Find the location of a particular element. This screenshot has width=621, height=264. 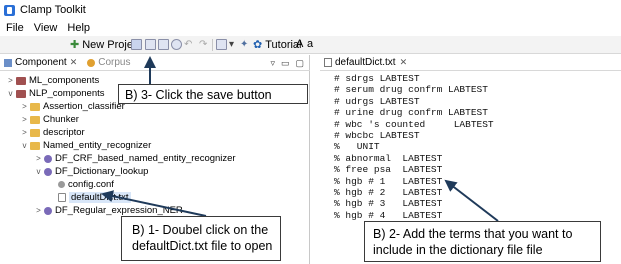

tree-item-label: Named_entity_recognizer is located at coordinates (97, 145).